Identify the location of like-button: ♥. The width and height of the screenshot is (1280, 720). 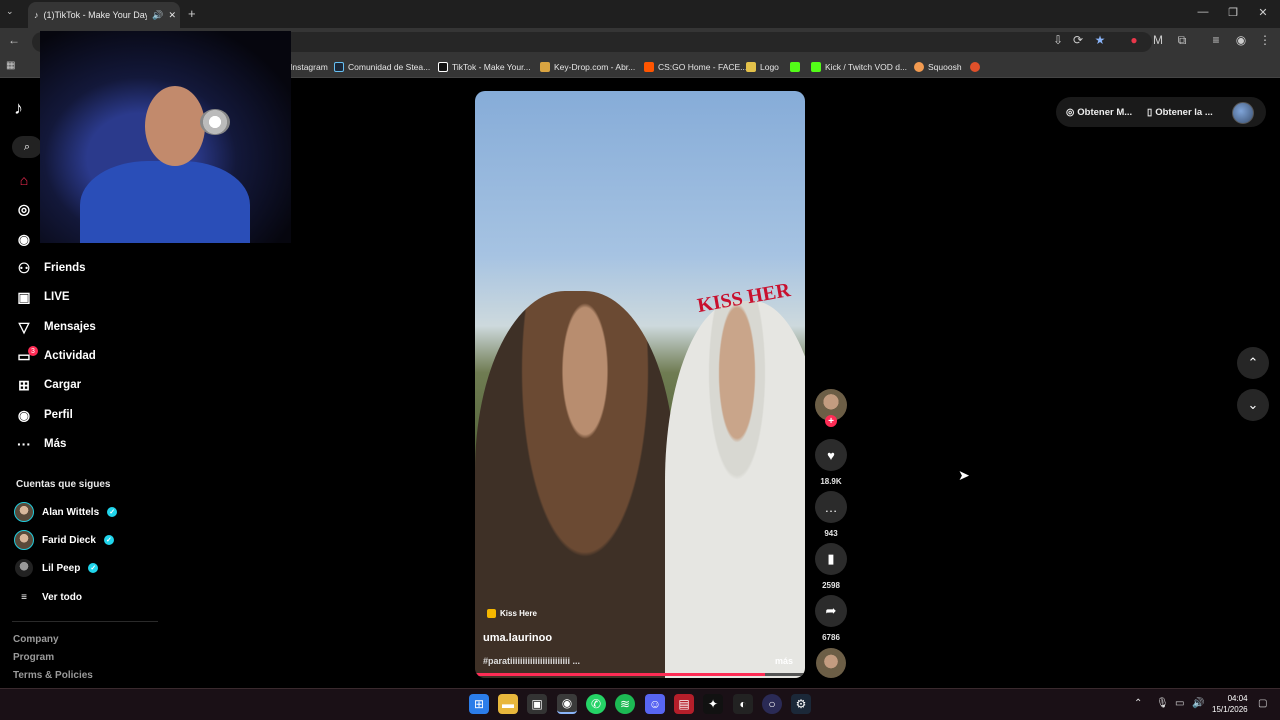
(831, 455).